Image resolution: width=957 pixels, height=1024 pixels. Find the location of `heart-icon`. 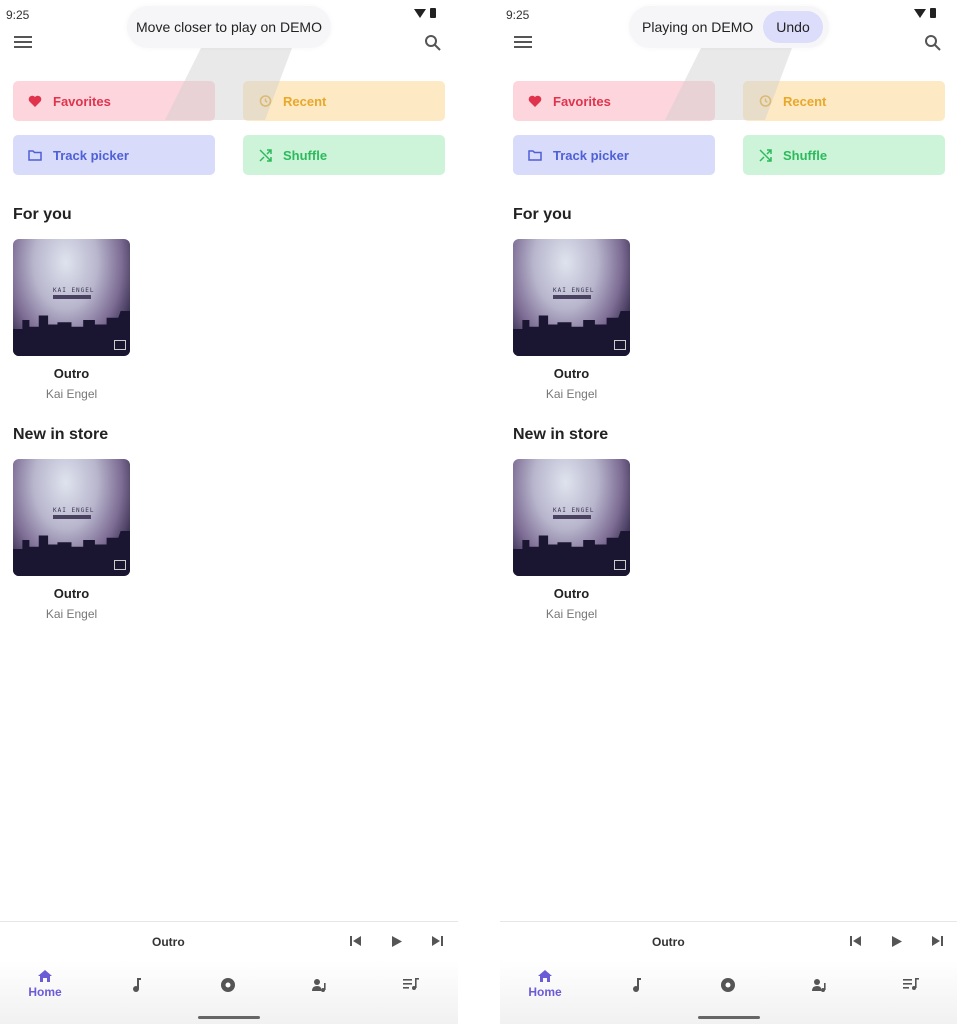

heart-icon is located at coordinates (35, 101).